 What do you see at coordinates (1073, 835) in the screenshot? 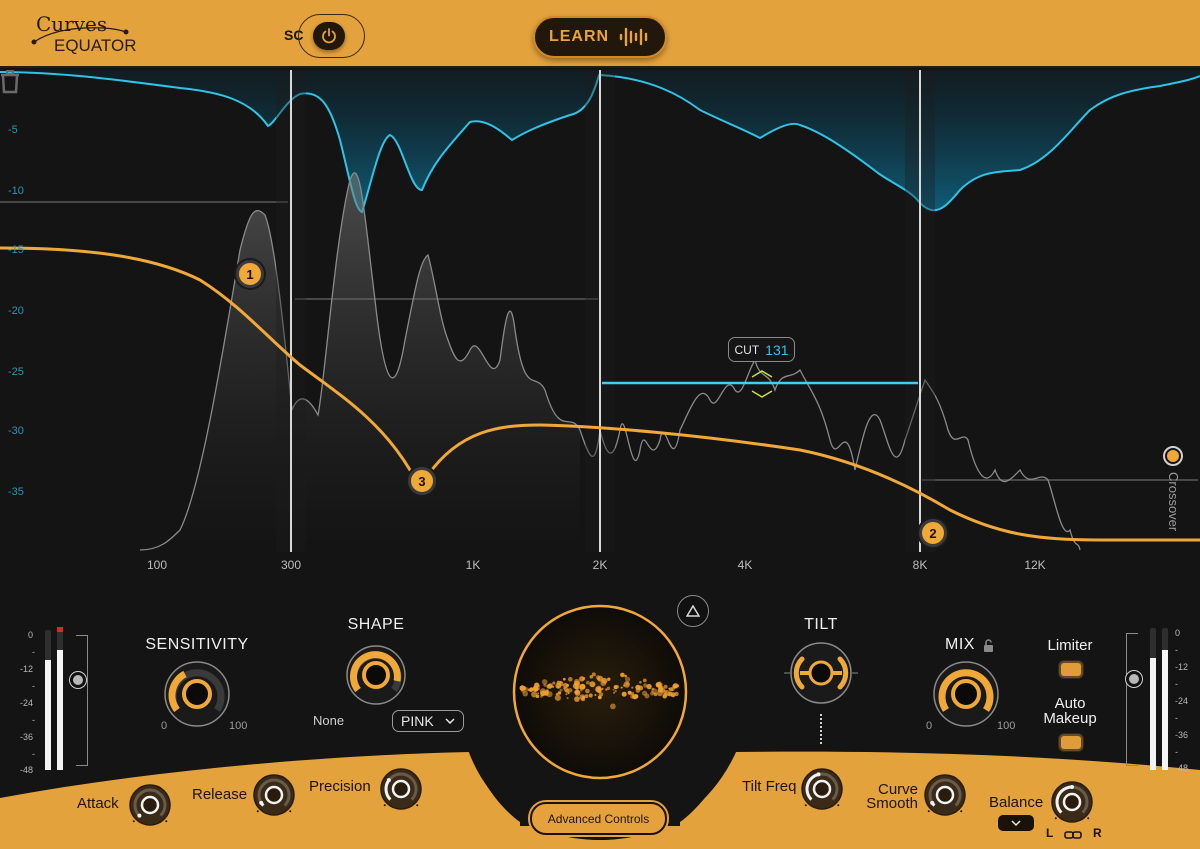
I see `link-icon` at bounding box center [1073, 835].